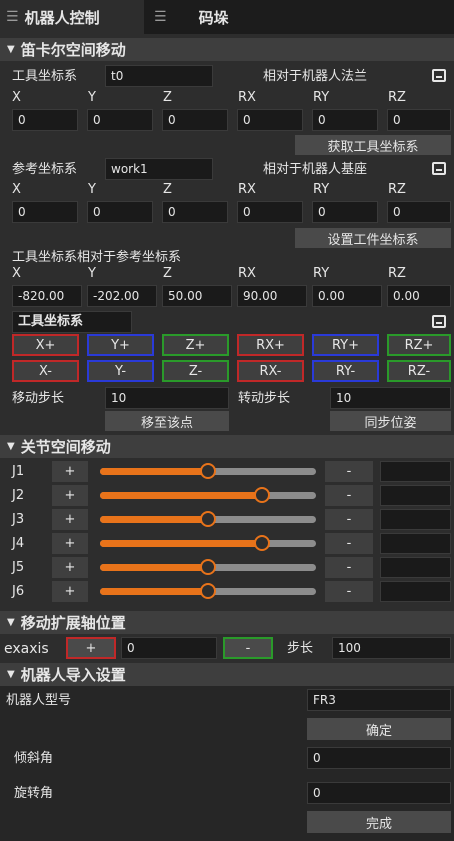  What do you see at coordinates (159, 76) in the screenshot?
I see `tool-frame-select: t0` at bounding box center [159, 76].